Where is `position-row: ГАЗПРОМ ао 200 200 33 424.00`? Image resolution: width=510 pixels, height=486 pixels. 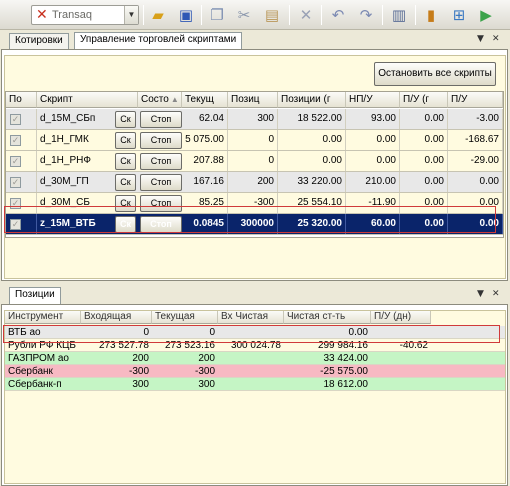 position-row: ГАЗПРОМ ао 200 200 33 424.00 is located at coordinates (255, 358).